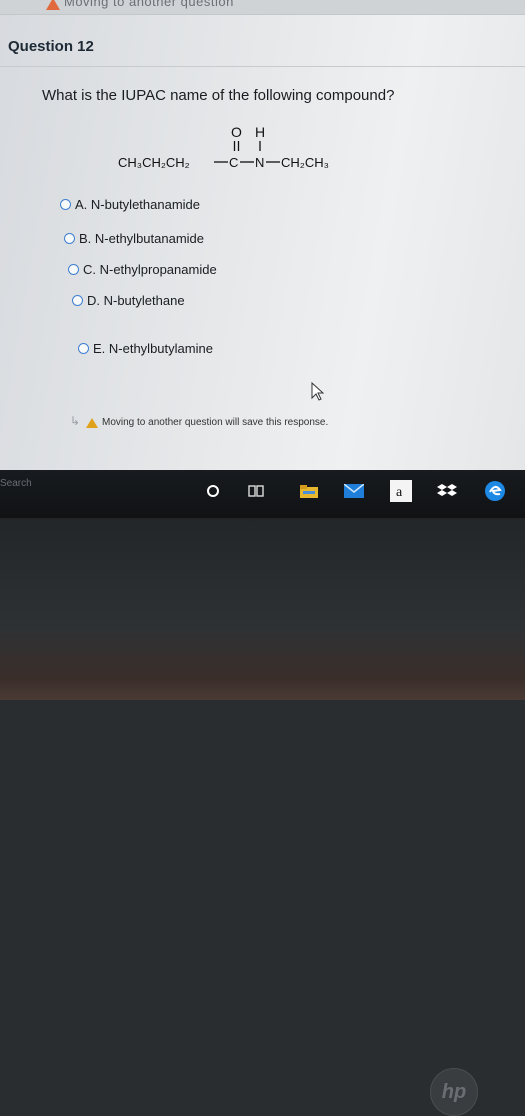 The height and width of the screenshot is (1116, 525). I want to click on option-a: A. N-butylethanamide, so click(130, 204).